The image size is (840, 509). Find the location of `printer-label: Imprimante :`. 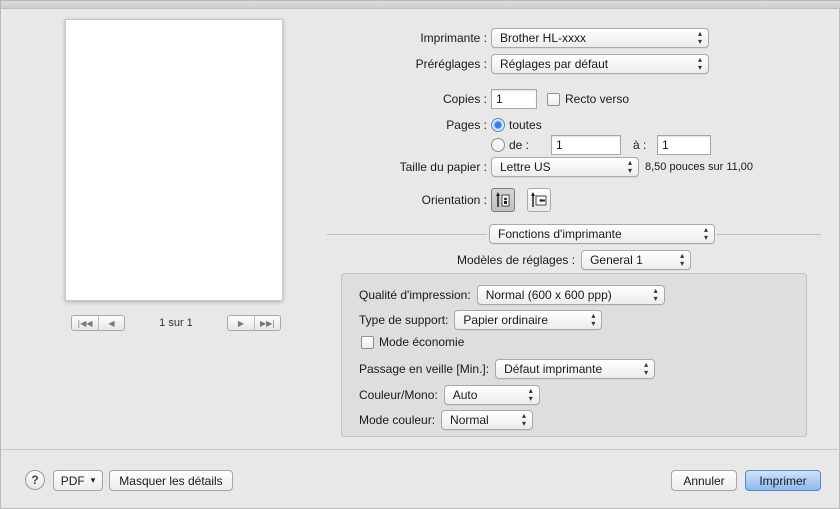

printer-label: Imprimante : is located at coordinates (453, 38).